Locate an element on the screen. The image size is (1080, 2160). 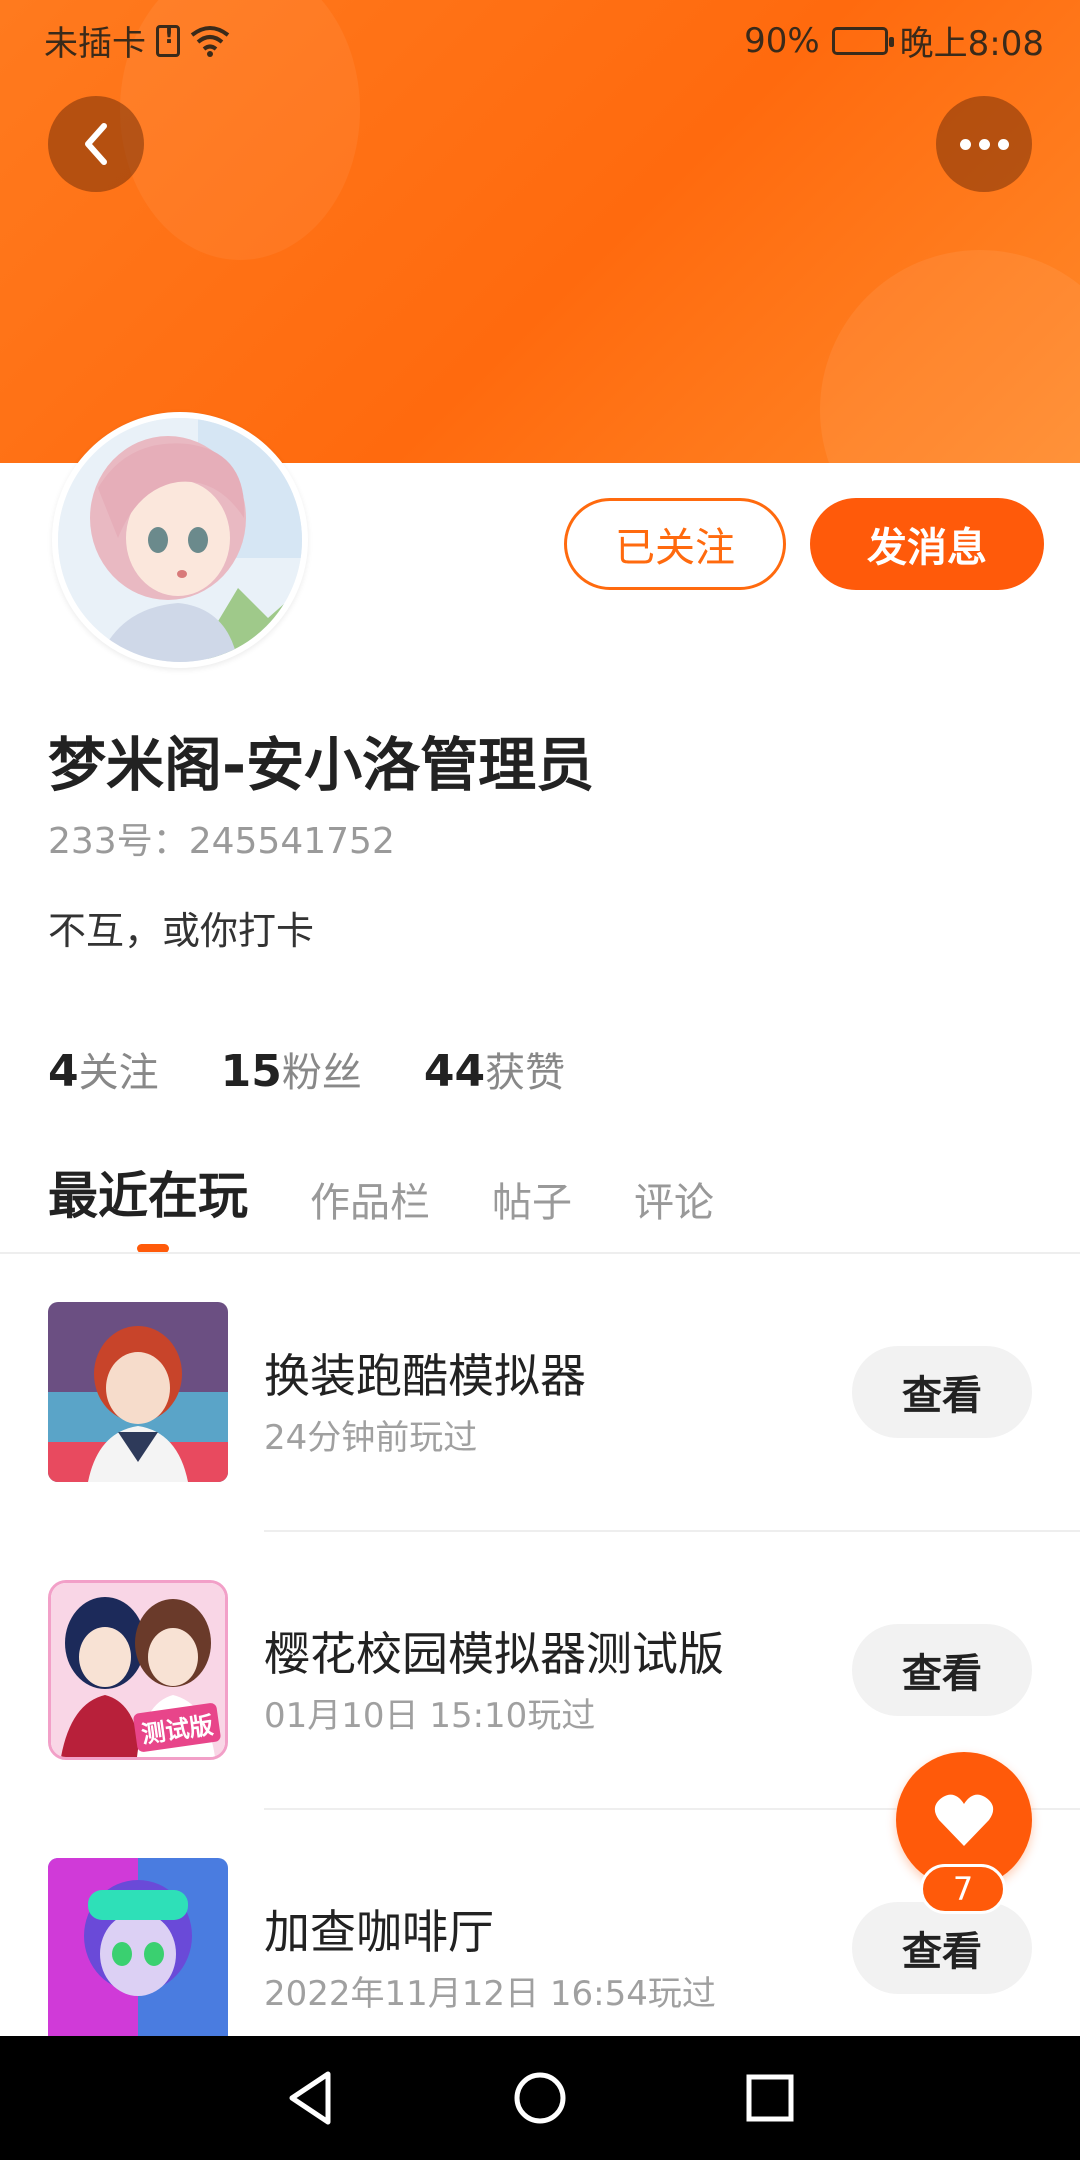
tab-divider is located at coordinates (540, 1253).